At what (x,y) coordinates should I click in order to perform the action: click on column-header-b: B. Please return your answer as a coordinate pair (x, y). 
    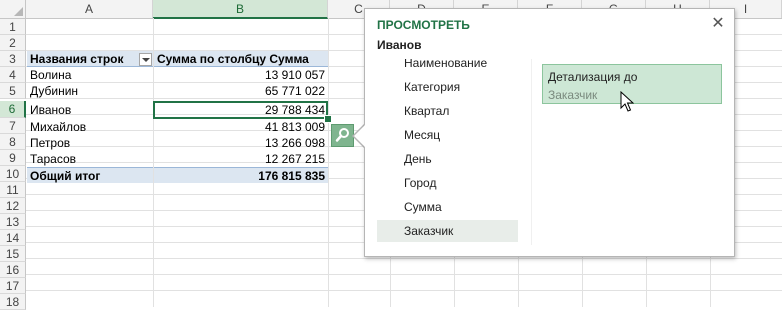
    Looking at the image, I should click on (240, 9).